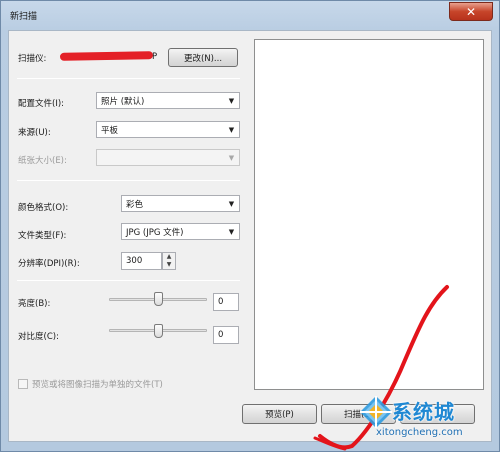 This screenshot has width=500, height=452. Describe the element at coordinates (168, 100) in the screenshot. I see `profile-dropdown: 照片 (默认) ▼` at that location.